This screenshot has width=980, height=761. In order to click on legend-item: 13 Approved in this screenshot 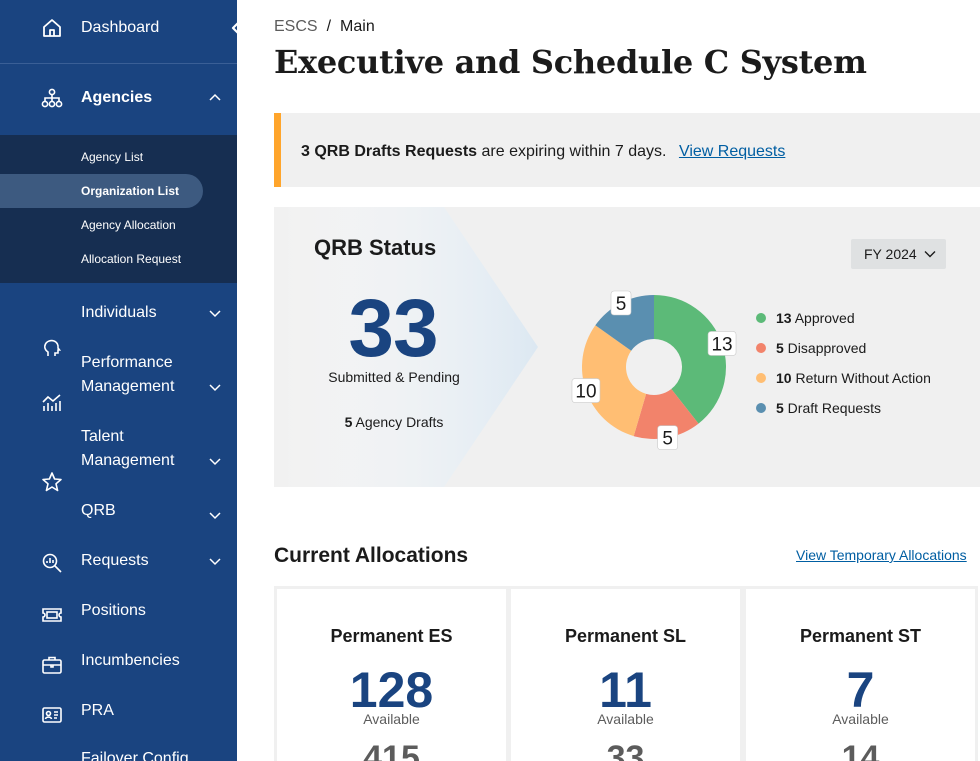, I will do `click(843, 323)`.